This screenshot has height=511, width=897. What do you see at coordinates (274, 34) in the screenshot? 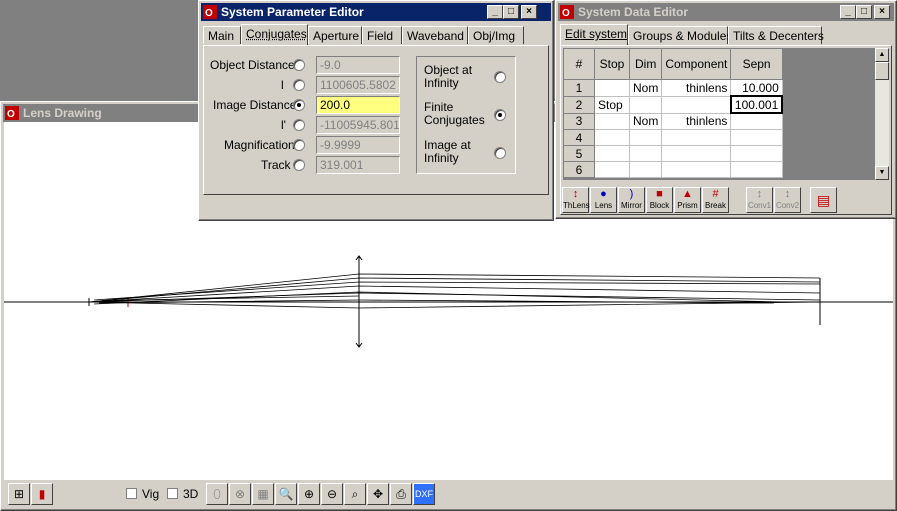
I see `tab-conjugates: Conjugates` at bounding box center [274, 34].